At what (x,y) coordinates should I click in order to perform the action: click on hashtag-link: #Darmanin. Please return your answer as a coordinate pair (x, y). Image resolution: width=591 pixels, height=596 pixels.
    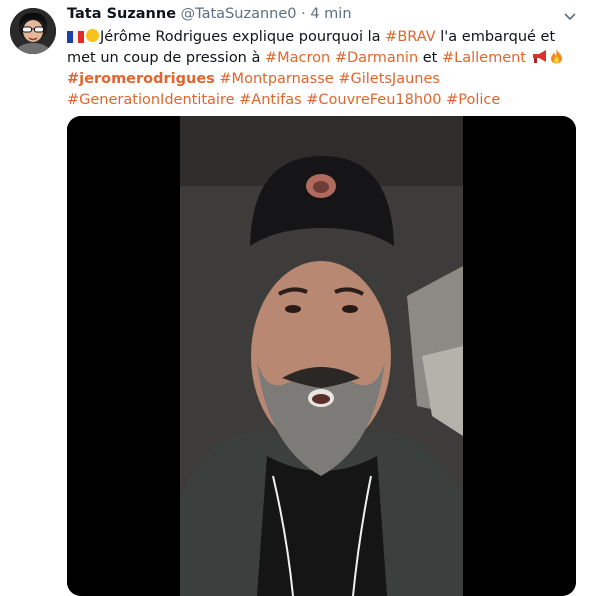
    Looking at the image, I should click on (376, 58).